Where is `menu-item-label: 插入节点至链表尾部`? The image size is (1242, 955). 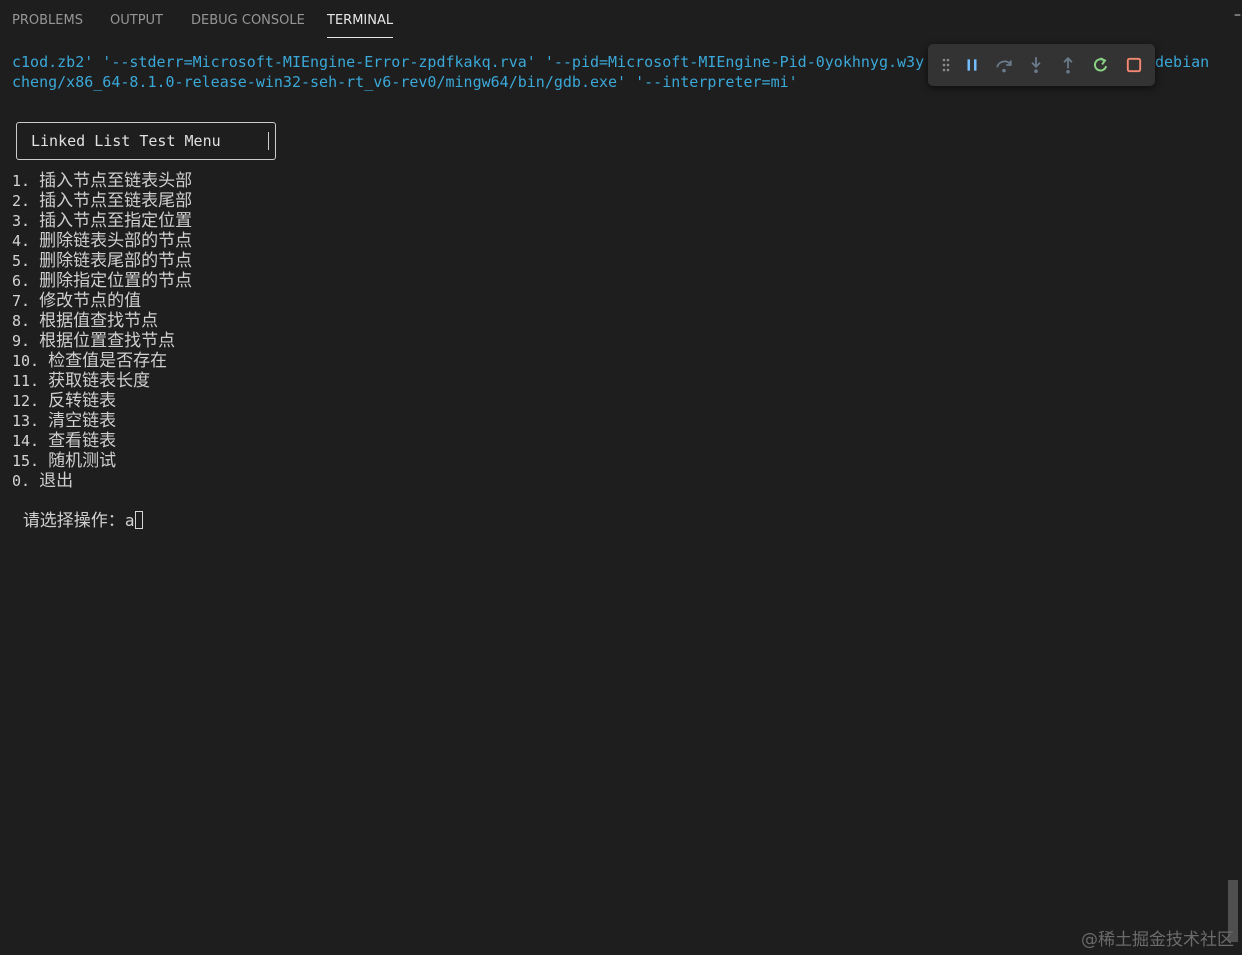
menu-item-label: 插入节点至链表尾部 is located at coordinates (116, 201).